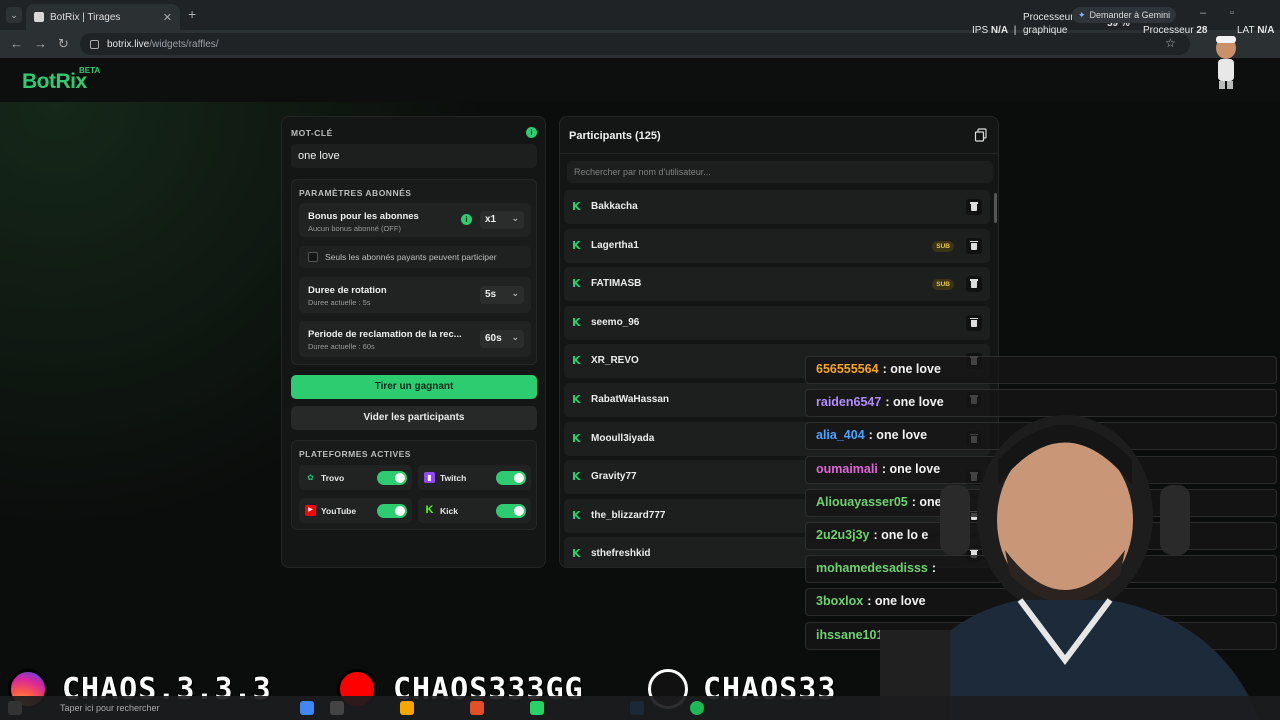 Image resolution: width=1280 pixels, height=720 pixels. Describe the element at coordinates (840, 601) in the screenshot. I see `chat-username: 3boxlox` at that location.